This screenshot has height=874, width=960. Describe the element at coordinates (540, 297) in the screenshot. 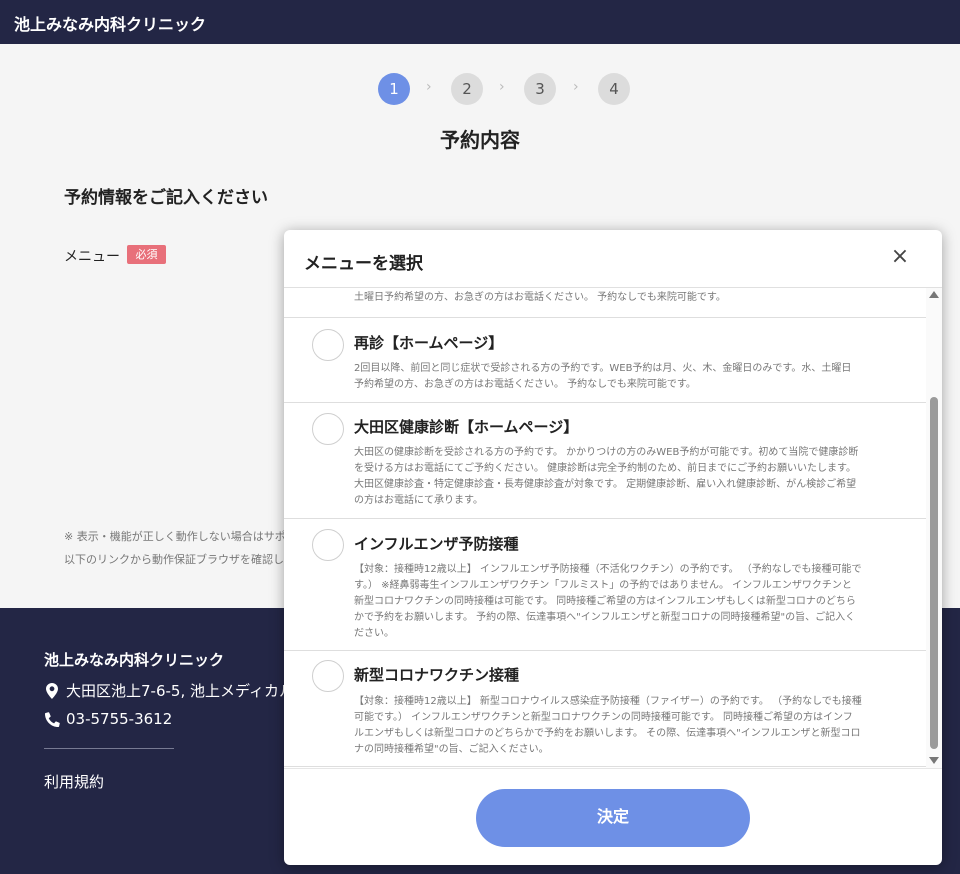

I see `desc-line: 土曜日予約希望の方、お急ぎの方はお電話ください。 予約なしでも来院可能です。` at that location.